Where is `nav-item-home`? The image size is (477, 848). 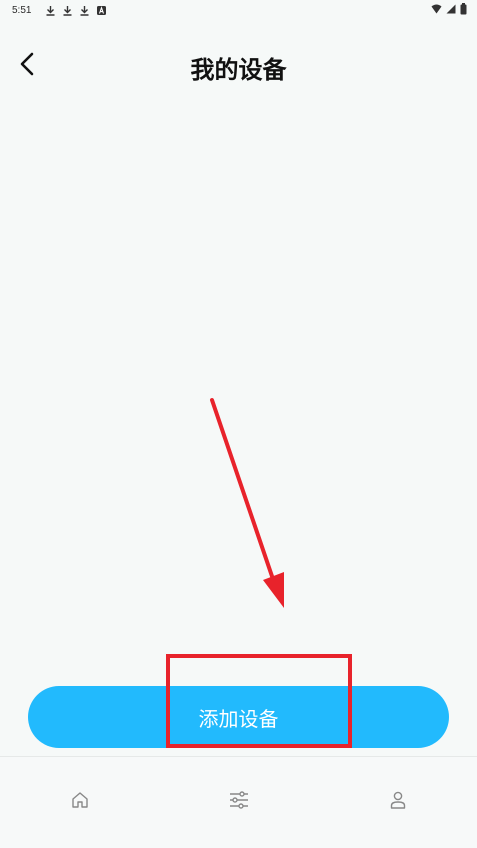 nav-item-home is located at coordinates (80, 800).